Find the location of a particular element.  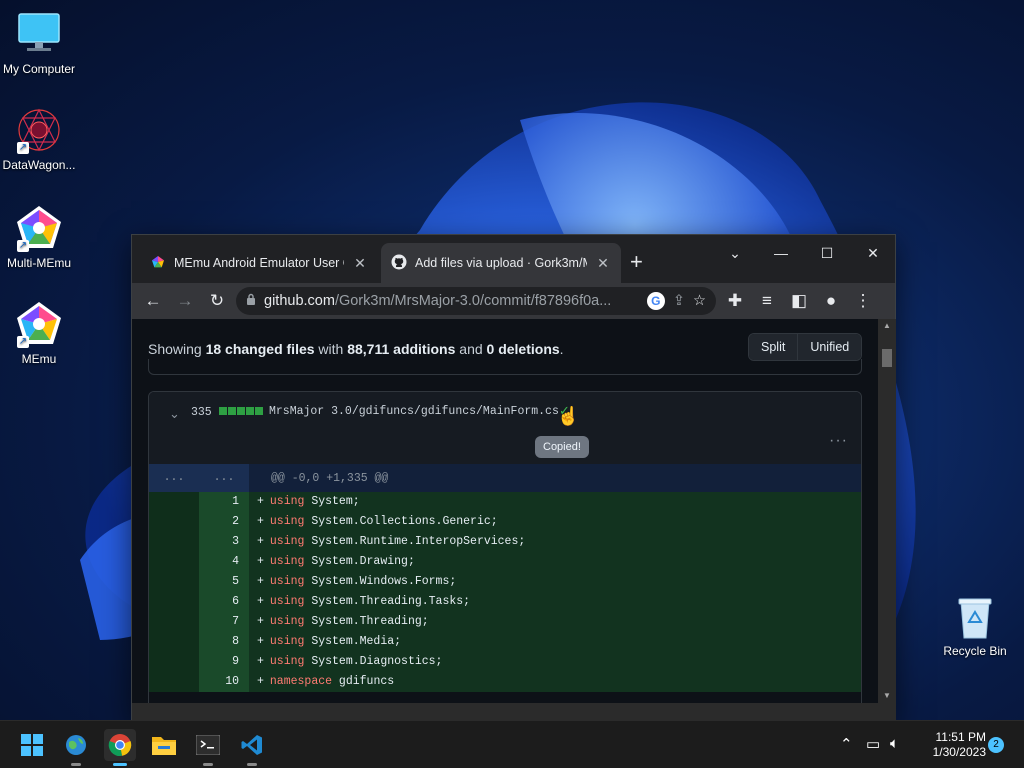

summary-text: Showing is located at coordinates (177, 349).